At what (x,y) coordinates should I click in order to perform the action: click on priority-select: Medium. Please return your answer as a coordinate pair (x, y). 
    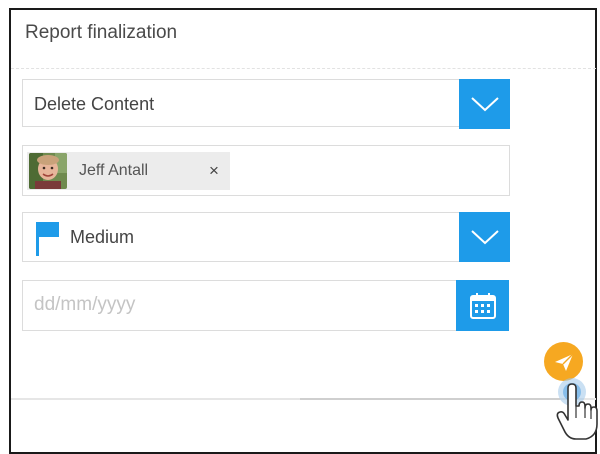
    Looking at the image, I should click on (266, 237).